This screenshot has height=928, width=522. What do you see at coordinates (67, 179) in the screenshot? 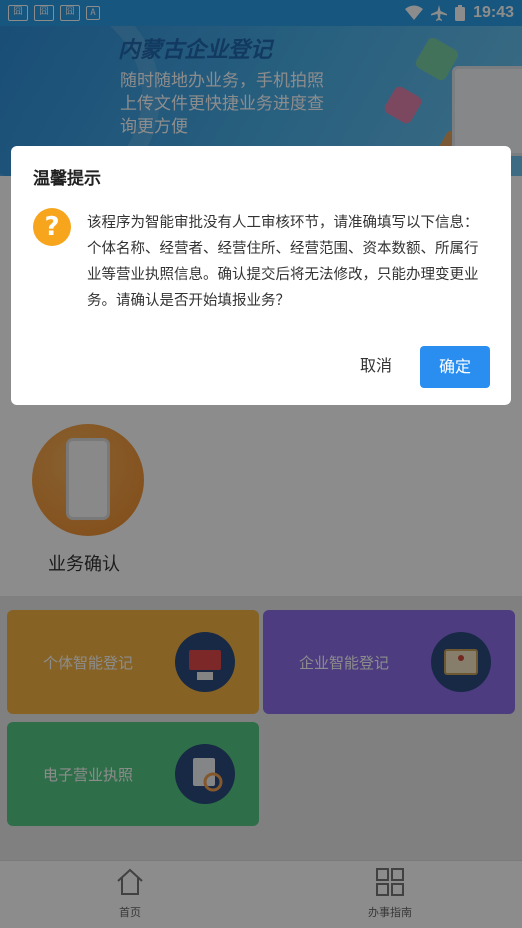
I see `dialog-title: 温馨提示` at bounding box center [67, 179].